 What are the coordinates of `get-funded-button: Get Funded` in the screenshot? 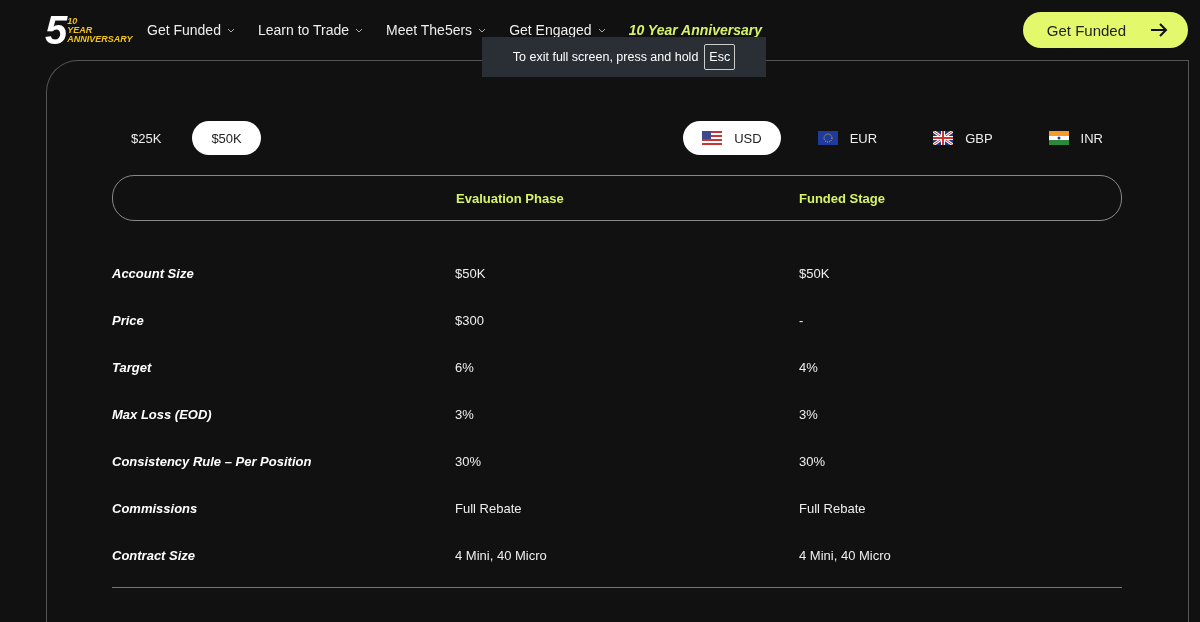 It's located at (1105, 30).